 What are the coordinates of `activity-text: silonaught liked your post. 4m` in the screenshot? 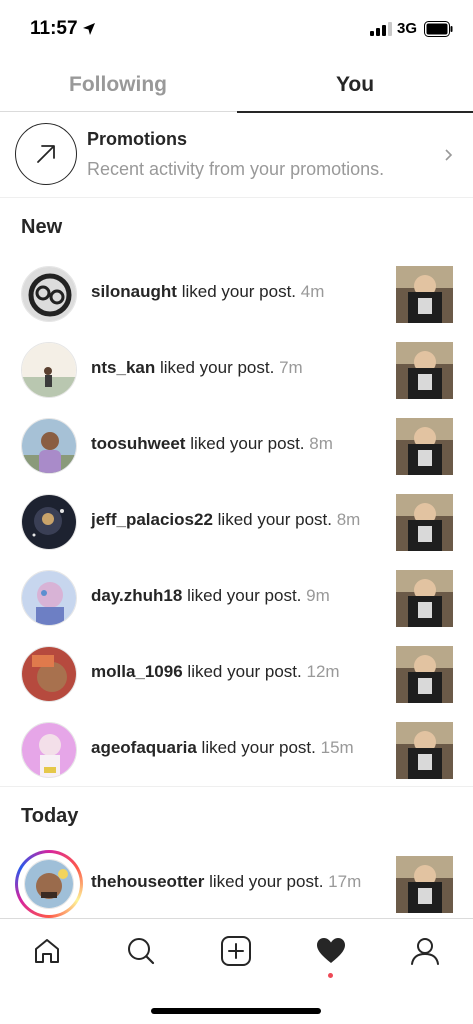 It's located at (207, 292).